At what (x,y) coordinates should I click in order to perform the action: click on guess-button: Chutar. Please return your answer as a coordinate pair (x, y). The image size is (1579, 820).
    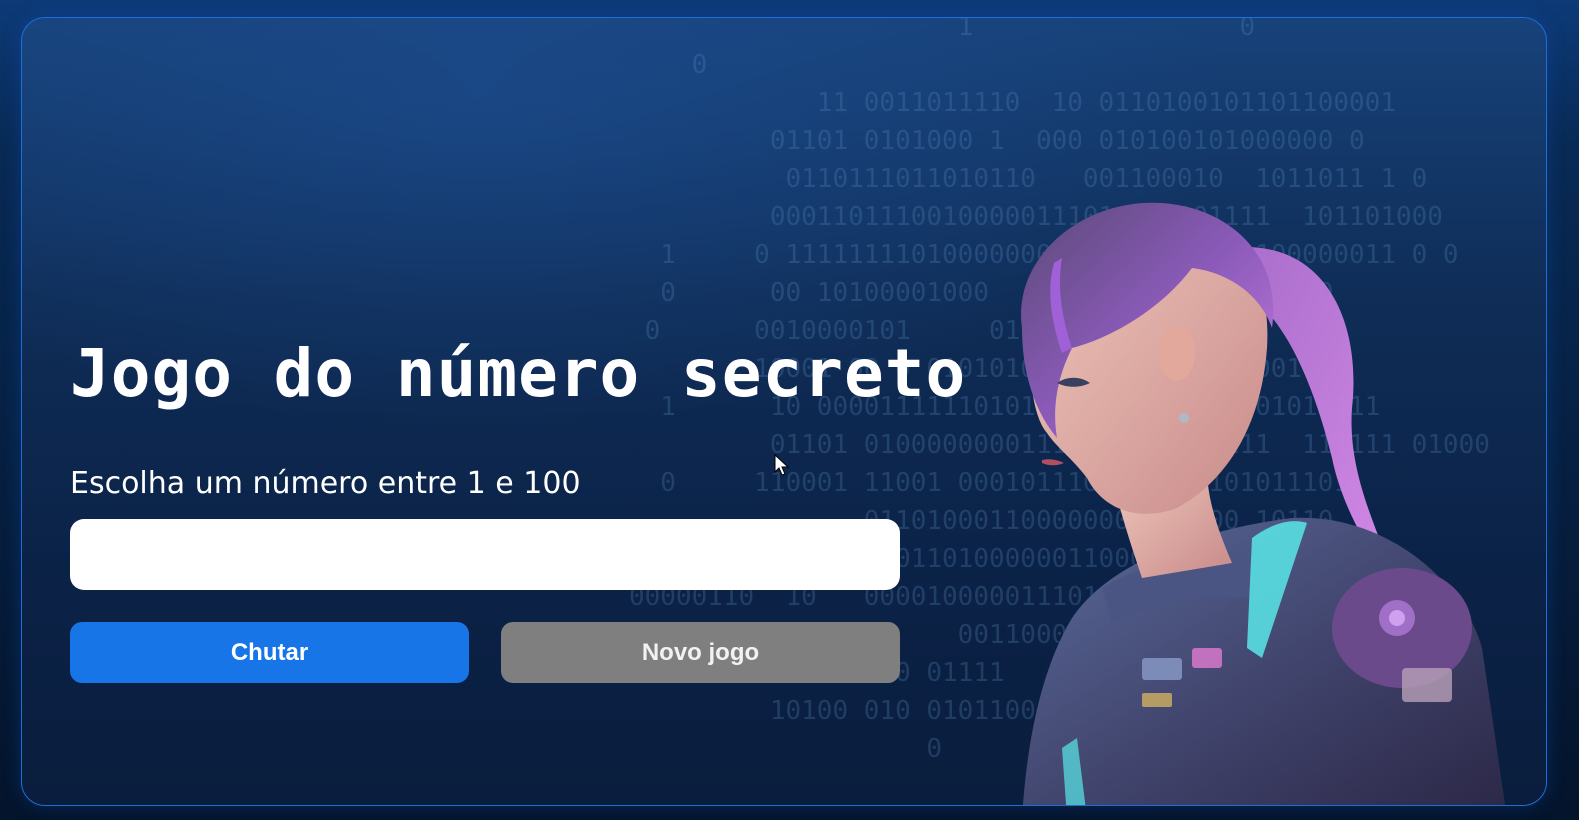
    Looking at the image, I should click on (269, 652).